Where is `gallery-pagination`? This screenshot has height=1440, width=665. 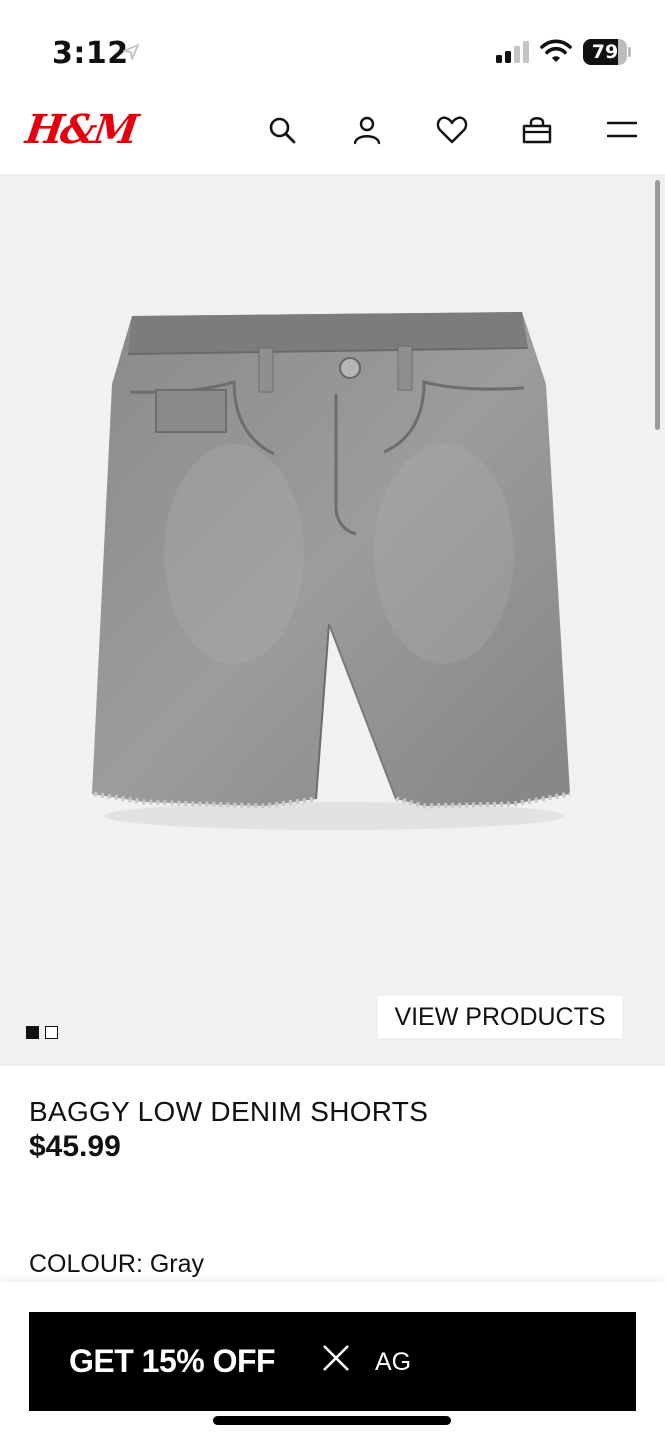
gallery-pagination is located at coordinates (42, 1032).